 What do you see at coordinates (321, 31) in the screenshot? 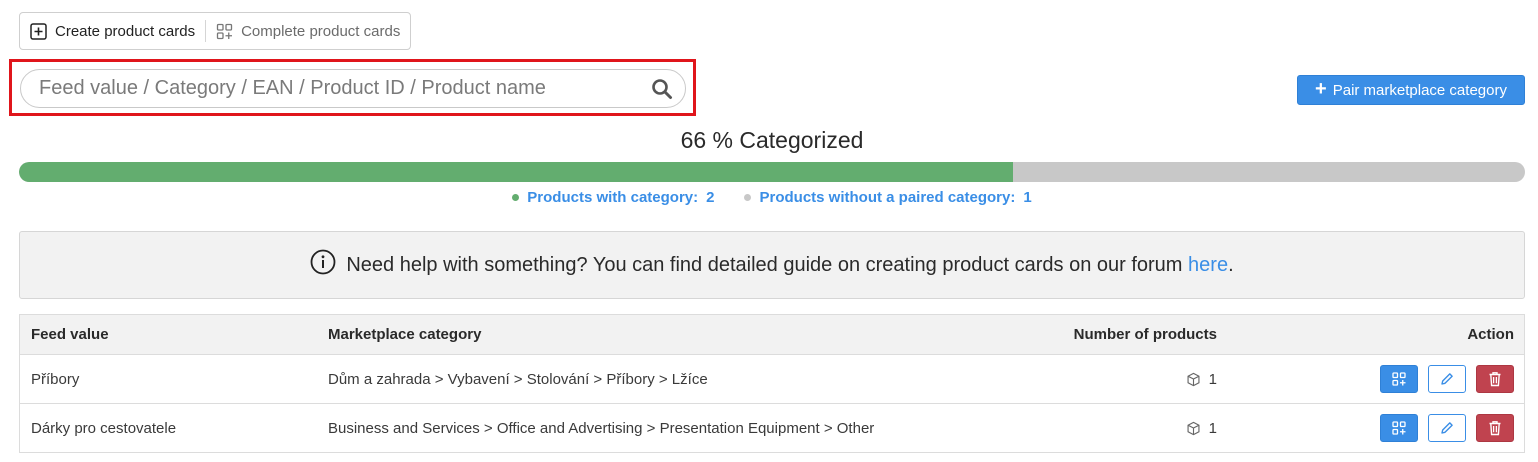
I see `complete-product-cards-label: Complete product cards` at bounding box center [321, 31].